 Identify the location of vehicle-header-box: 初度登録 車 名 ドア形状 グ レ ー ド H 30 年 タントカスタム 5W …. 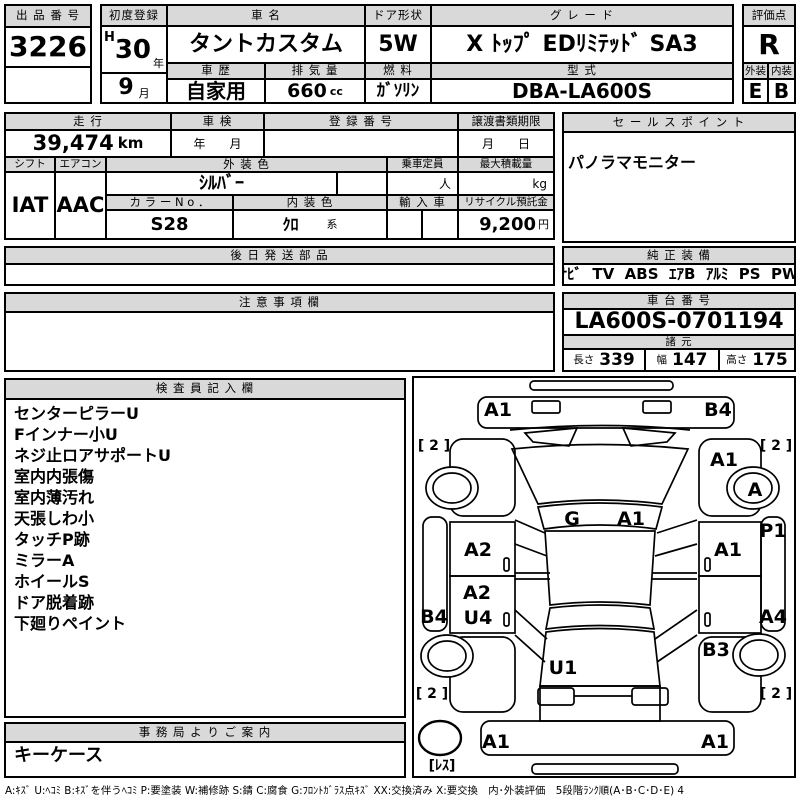
(417, 54).